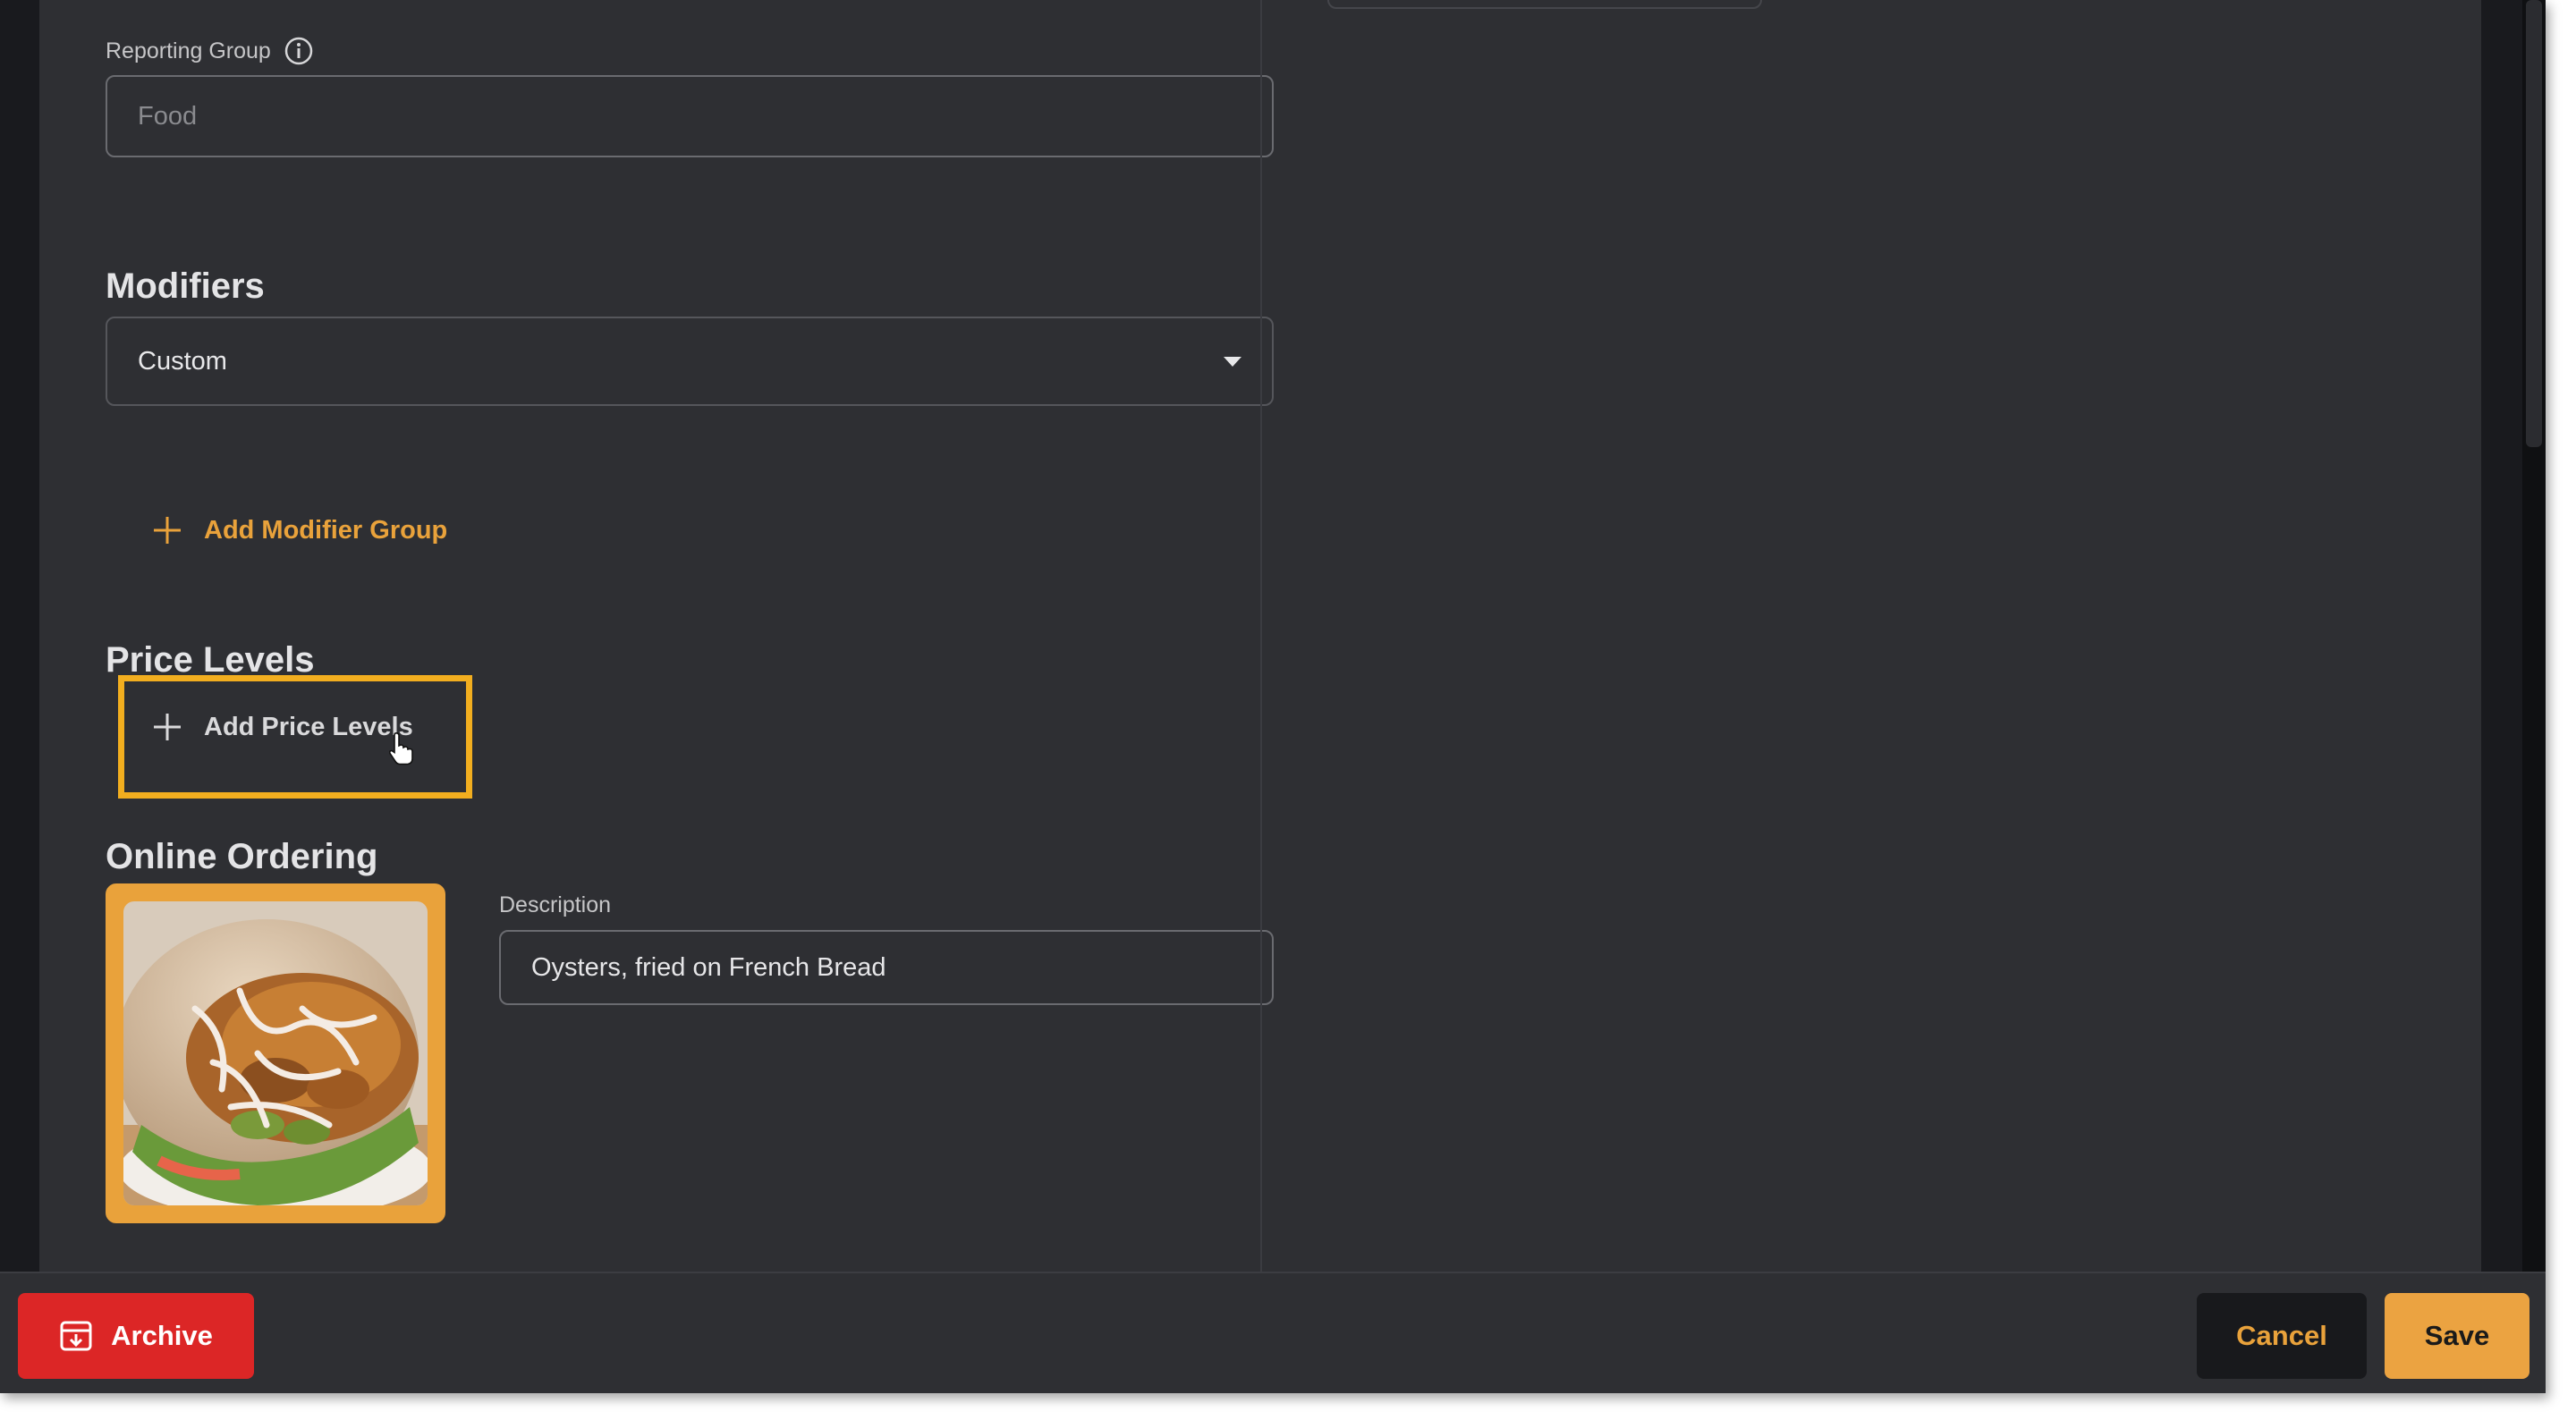 The height and width of the screenshot is (1420, 2576). I want to click on add-modifier-group-label: Add Modifier Group, so click(326, 530).